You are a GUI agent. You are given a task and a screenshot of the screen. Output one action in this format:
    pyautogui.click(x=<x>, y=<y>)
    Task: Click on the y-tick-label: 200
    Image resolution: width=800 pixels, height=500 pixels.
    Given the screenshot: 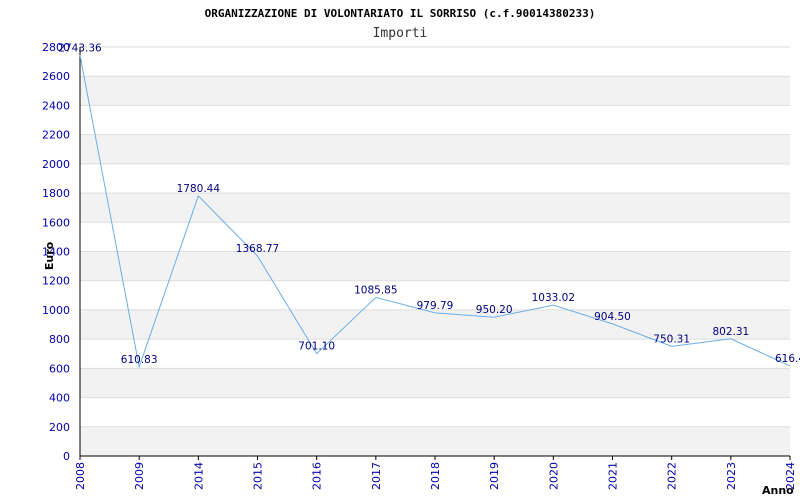 What is the action you would take?
    pyautogui.click(x=59, y=427)
    